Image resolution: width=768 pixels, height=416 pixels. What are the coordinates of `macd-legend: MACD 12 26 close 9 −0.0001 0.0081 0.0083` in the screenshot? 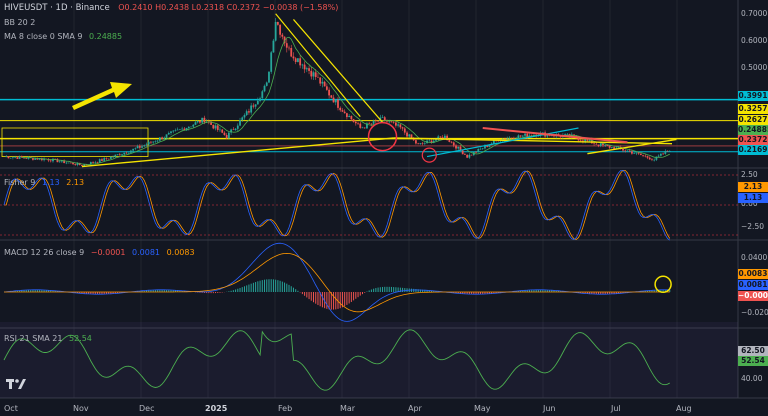 It's located at (99, 253).